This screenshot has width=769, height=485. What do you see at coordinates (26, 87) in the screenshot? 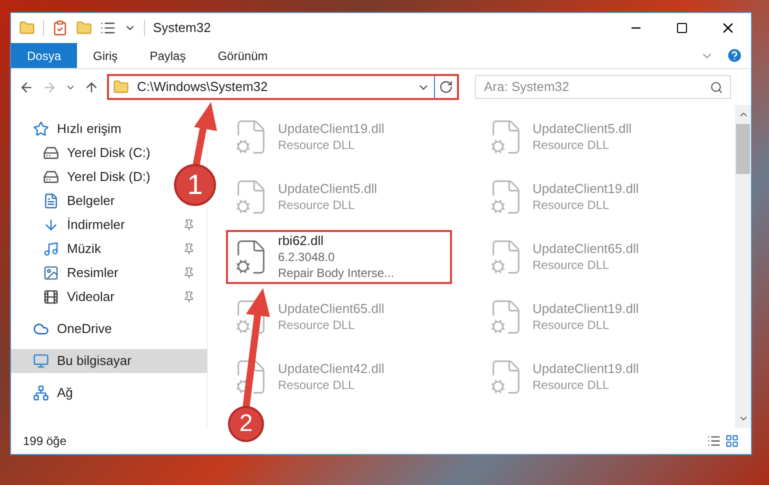
I see `back-icon` at bounding box center [26, 87].